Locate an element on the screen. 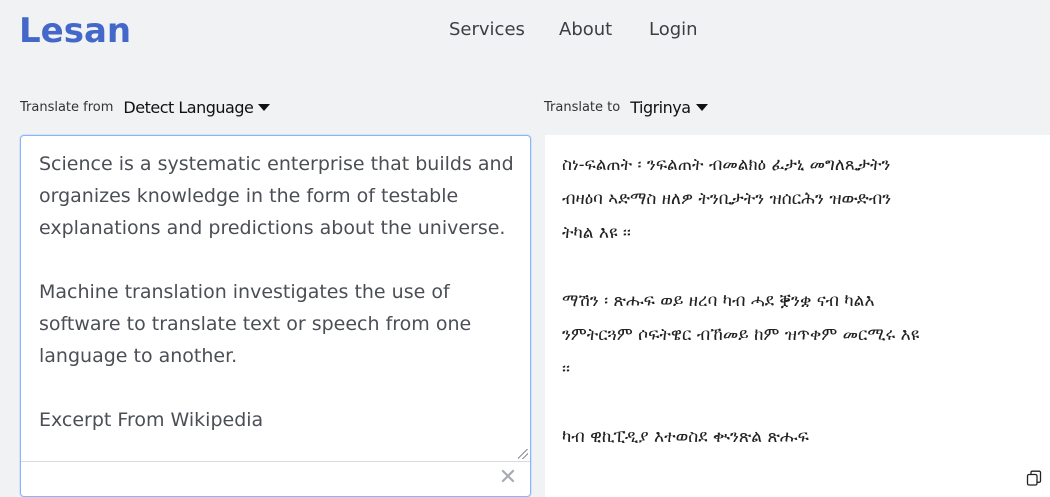 This screenshot has height=497, width=1050. top-nav: Services About Login is located at coordinates (573, 30).